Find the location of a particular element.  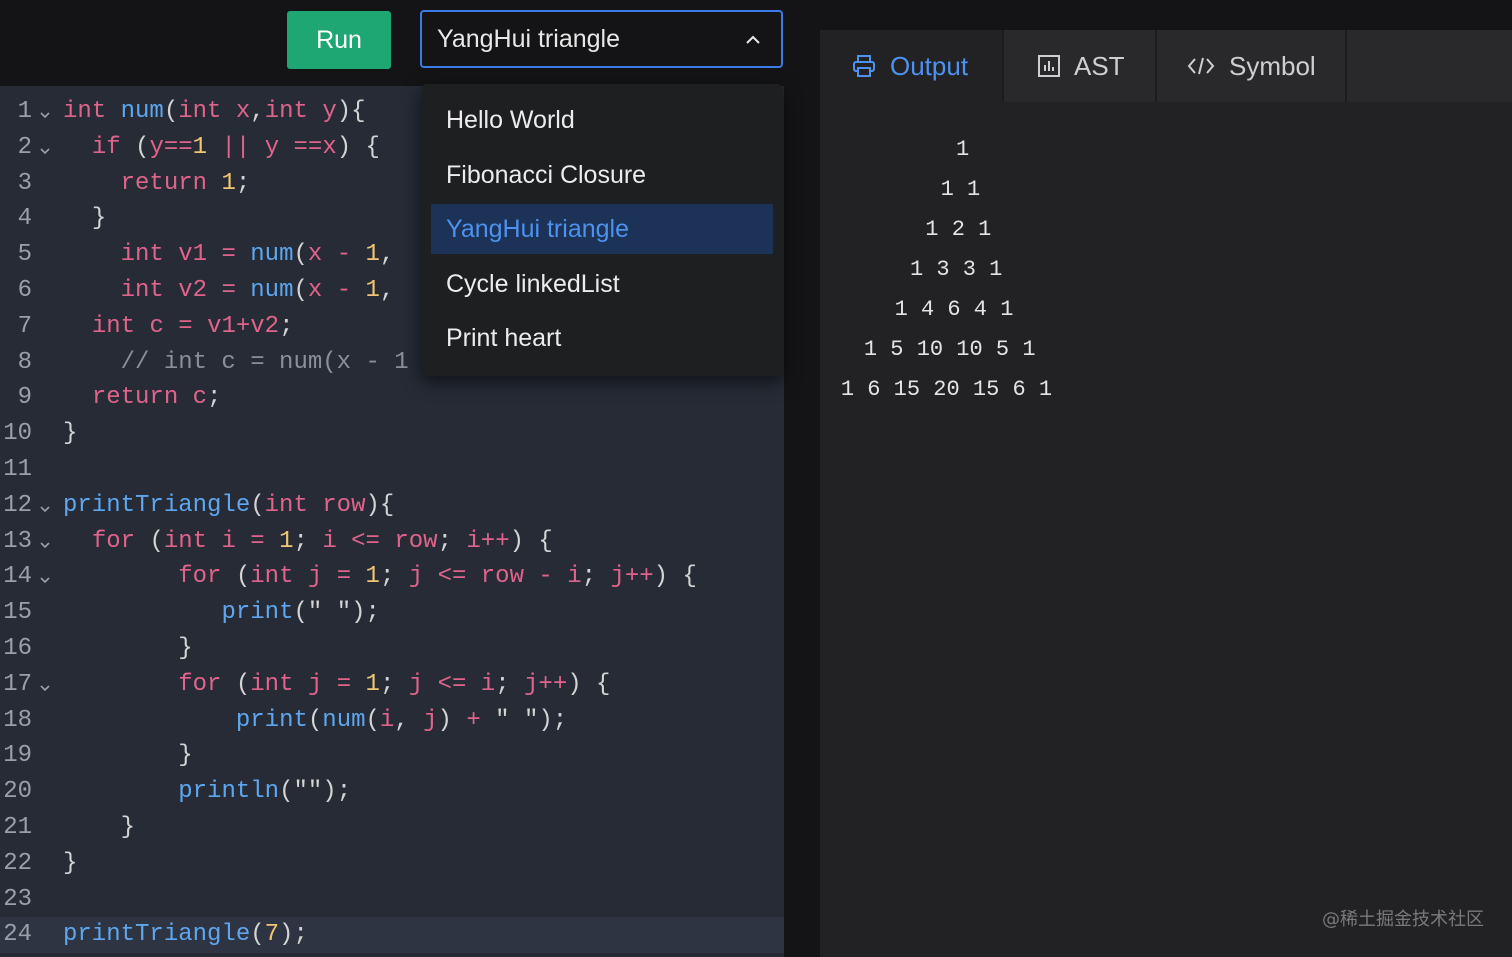

output-line: 1 1 is located at coordinates (960, 189).